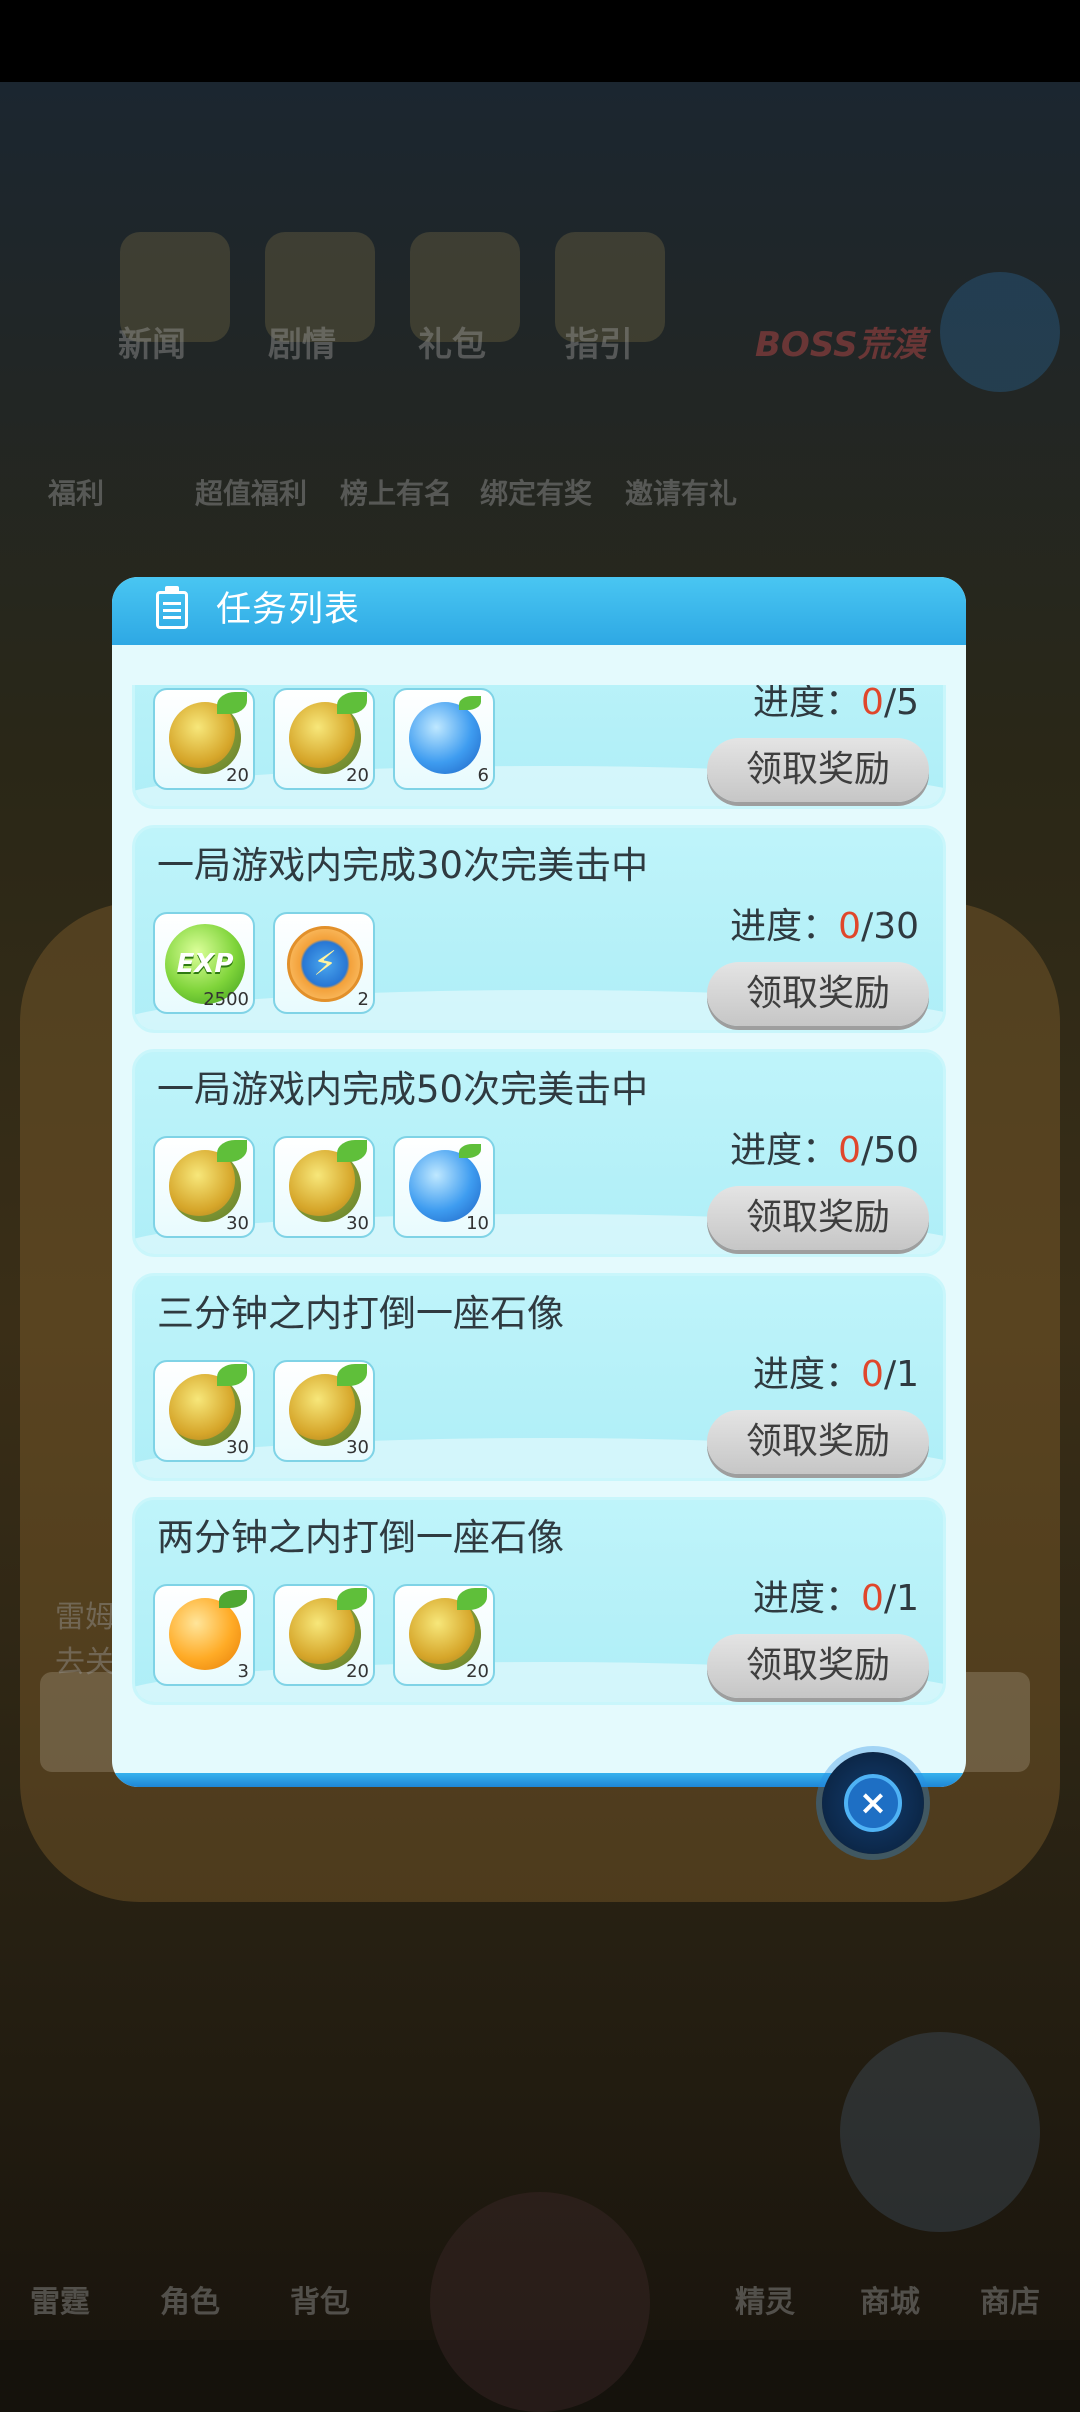 Image resolution: width=1080 pixels, height=2412 pixels. I want to click on reward-item: 6, so click(444, 739).